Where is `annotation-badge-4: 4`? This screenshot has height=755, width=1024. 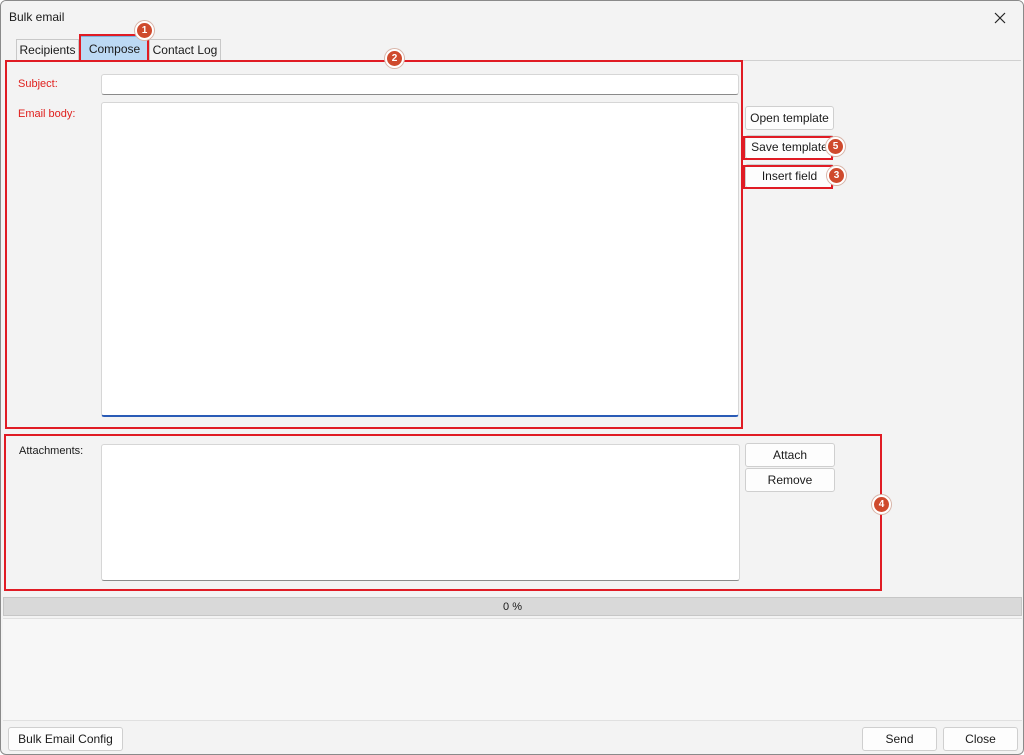 annotation-badge-4: 4 is located at coordinates (881, 504).